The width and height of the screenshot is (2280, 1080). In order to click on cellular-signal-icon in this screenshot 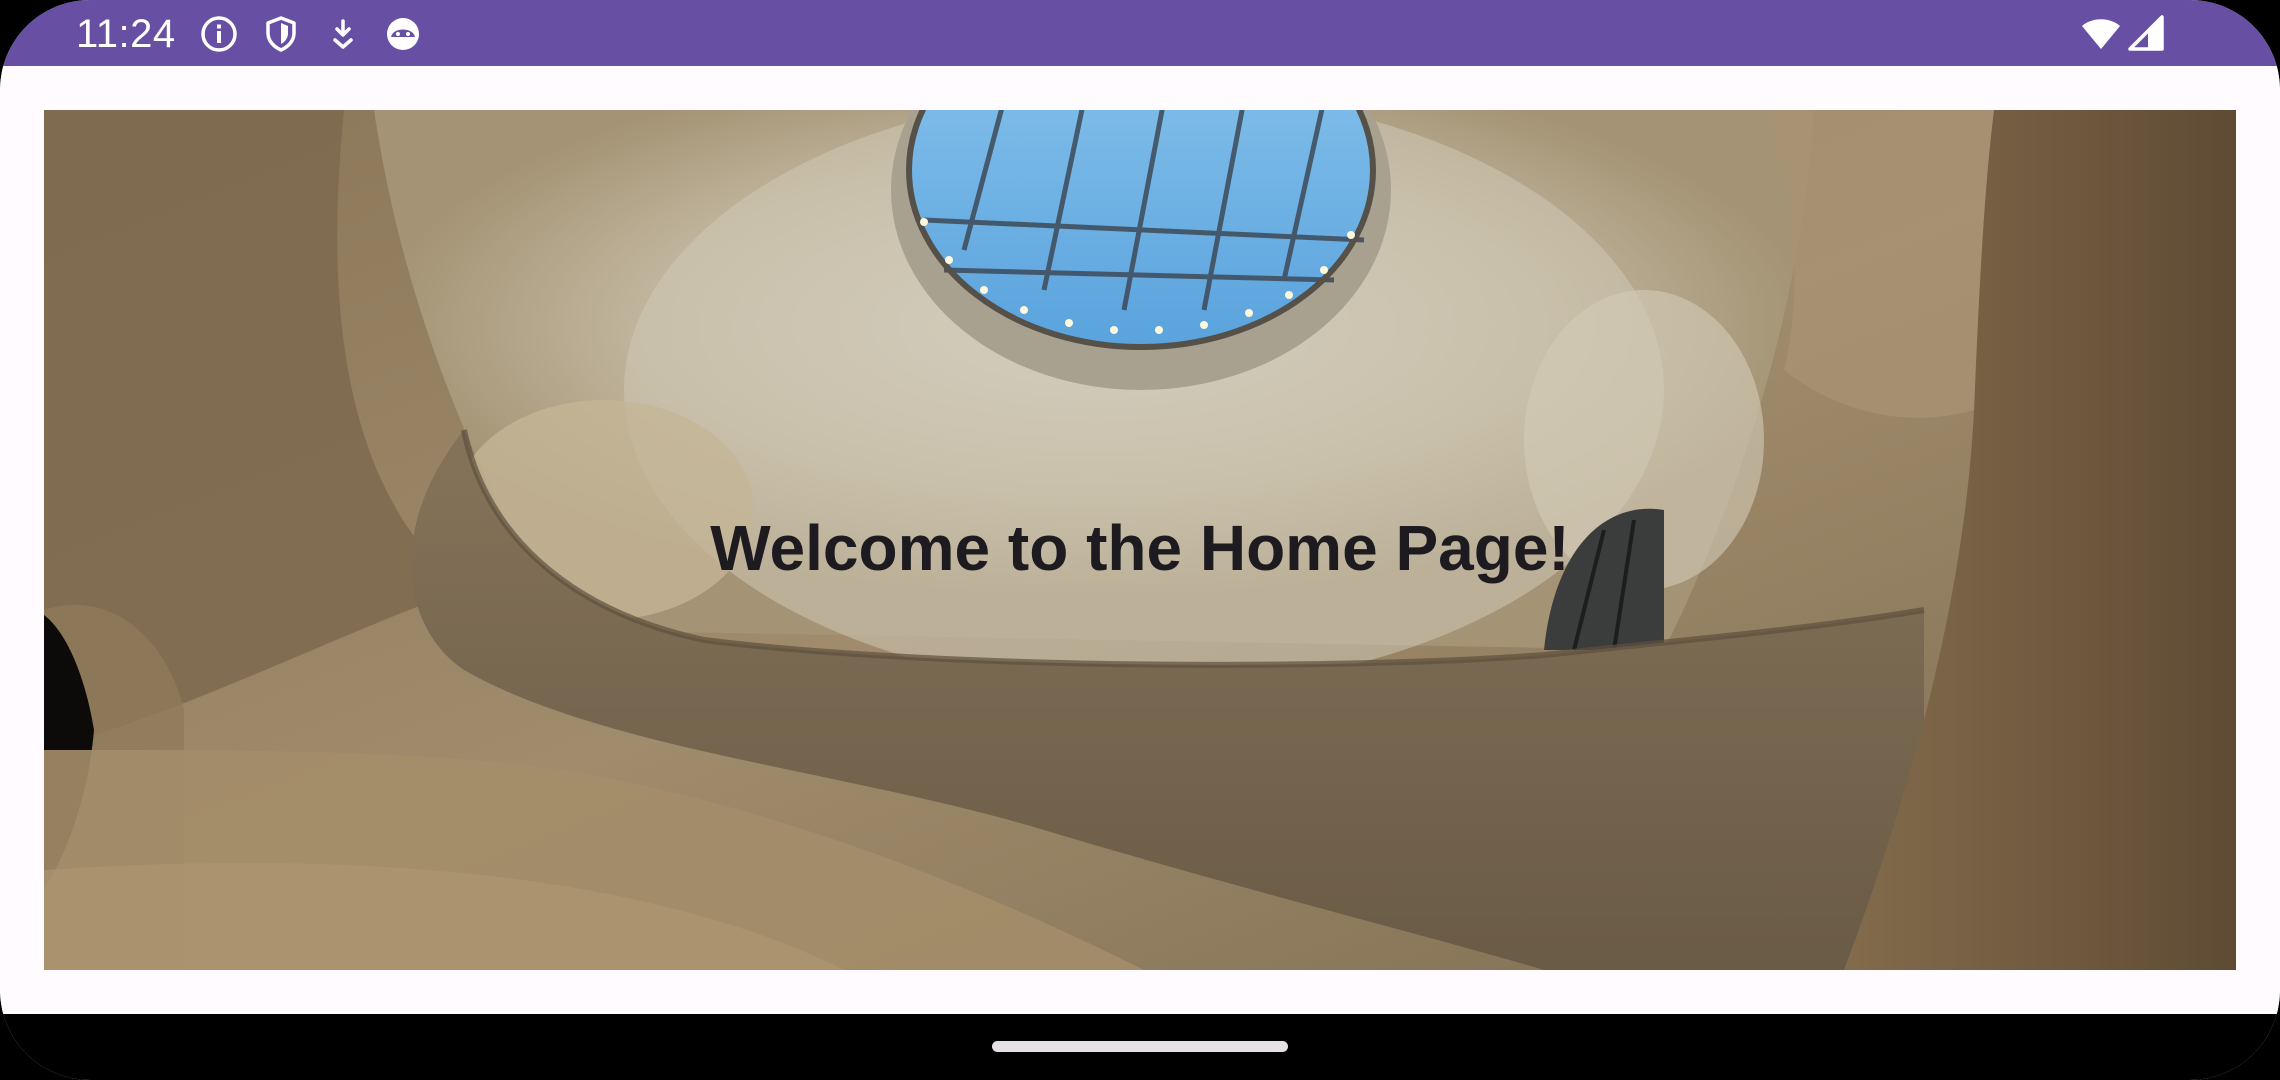, I will do `click(2146, 33)`.